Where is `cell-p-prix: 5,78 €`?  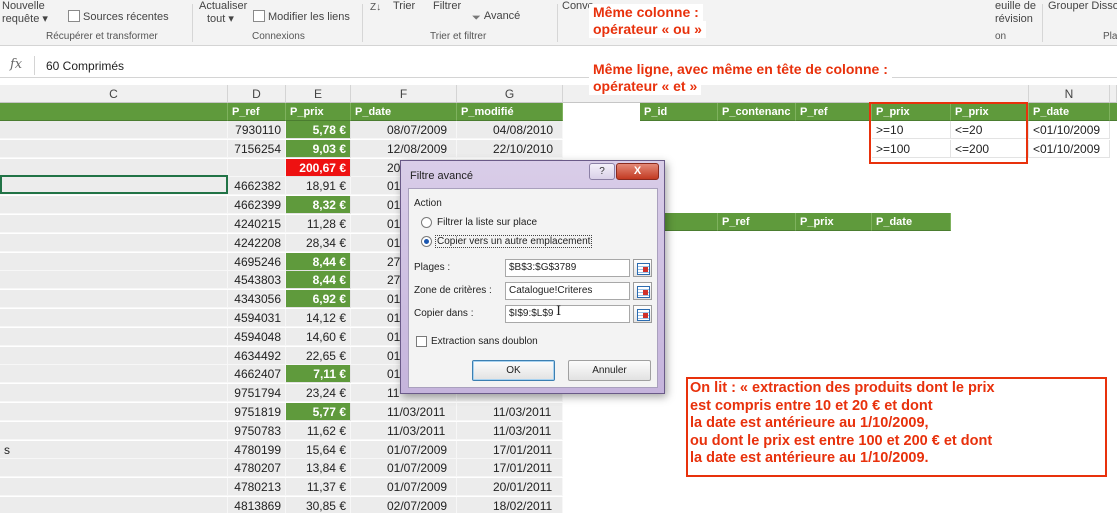
cell-p-prix: 5,78 € is located at coordinates (318, 130).